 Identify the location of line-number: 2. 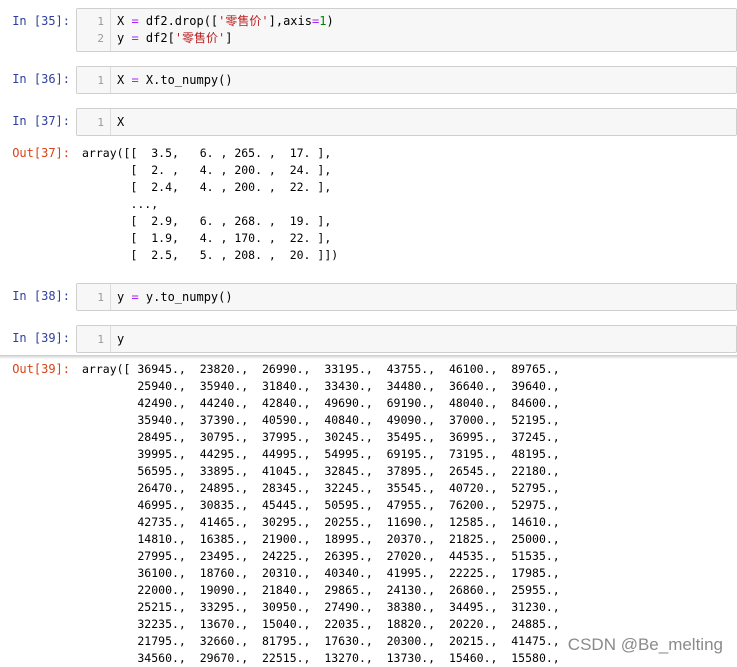
(100, 38).